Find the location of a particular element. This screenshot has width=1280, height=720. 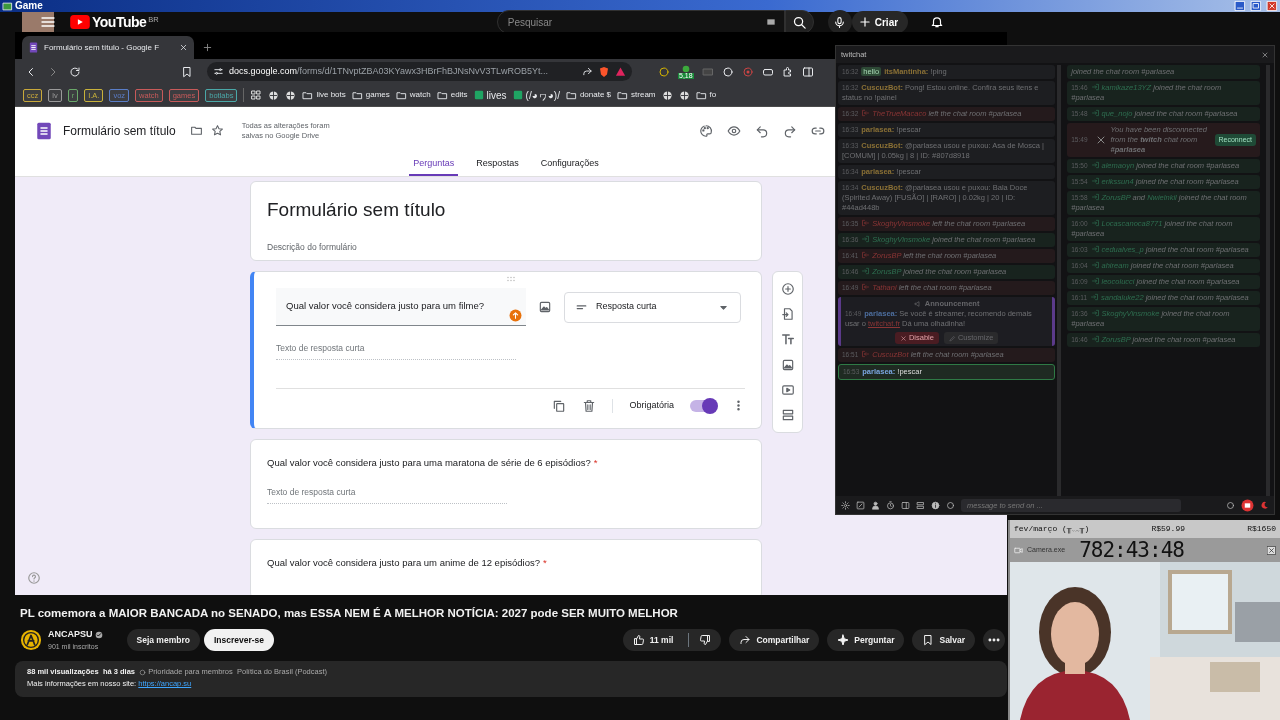

bookmark-folder: edits is located at coordinates (452, 95).